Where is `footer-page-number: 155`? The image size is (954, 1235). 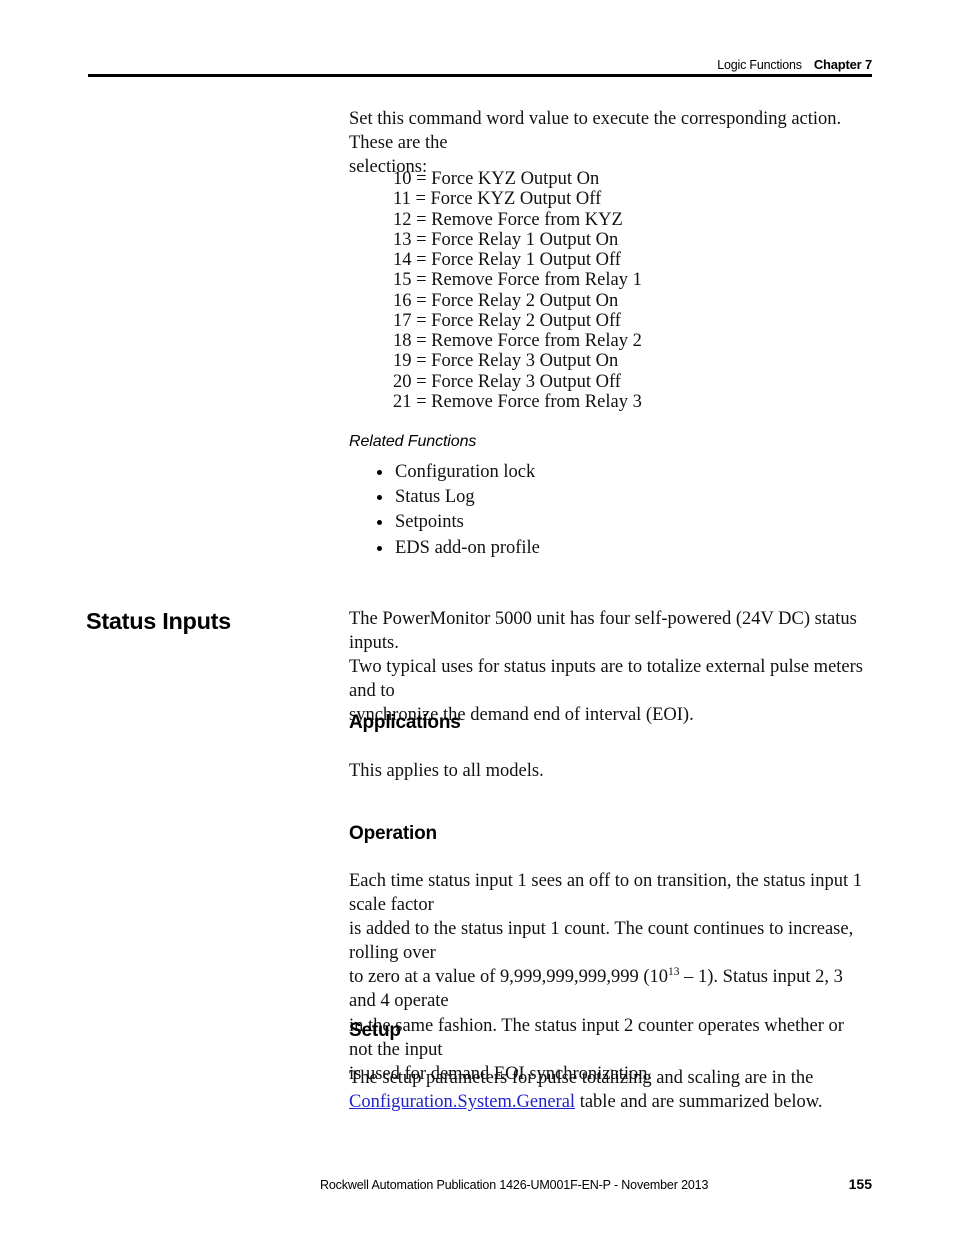 footer-page-number: 155 is located at coordinates (860, 1184).